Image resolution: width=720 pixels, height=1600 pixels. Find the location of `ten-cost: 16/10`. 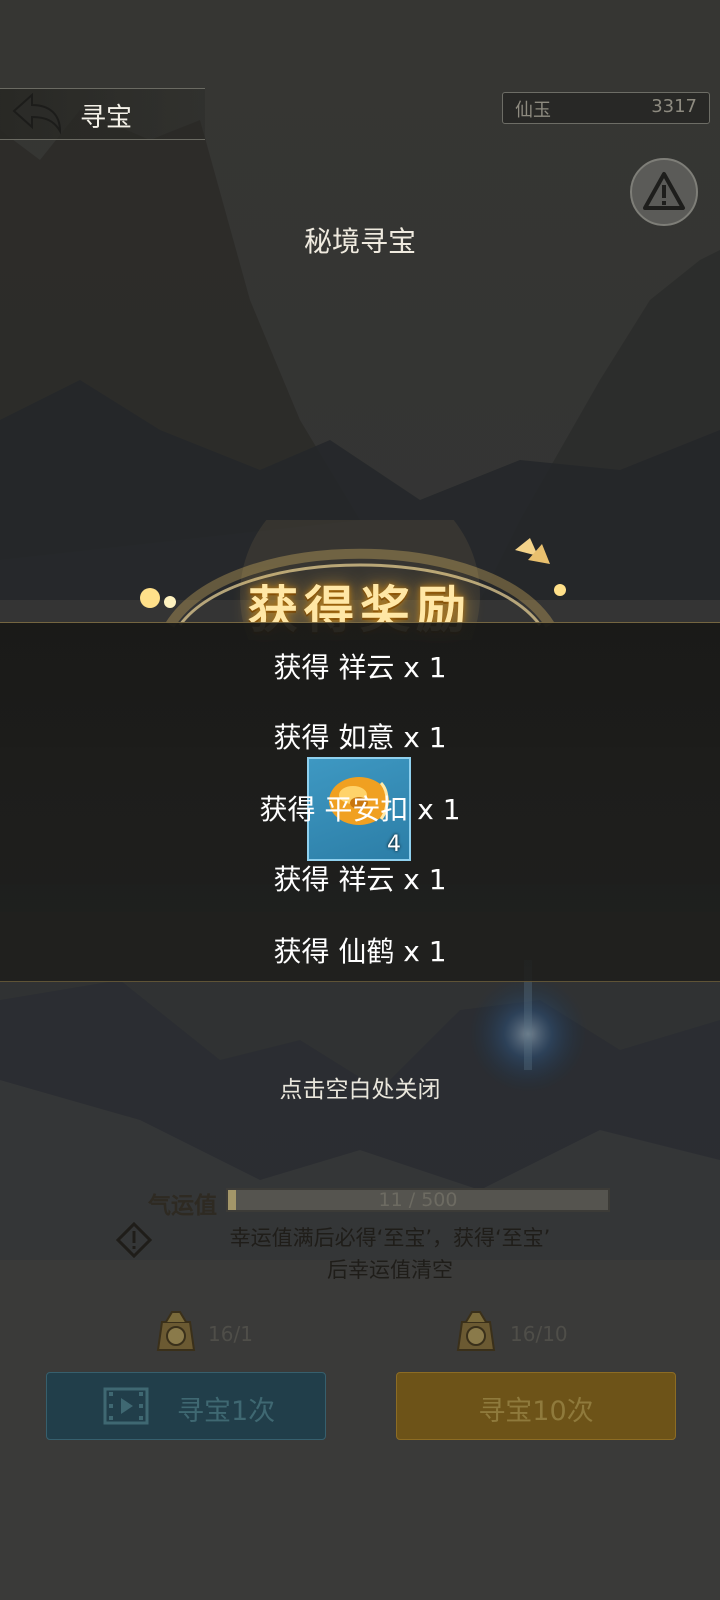

ten-cost: 16/10 is located at coordinates (539, 1334).